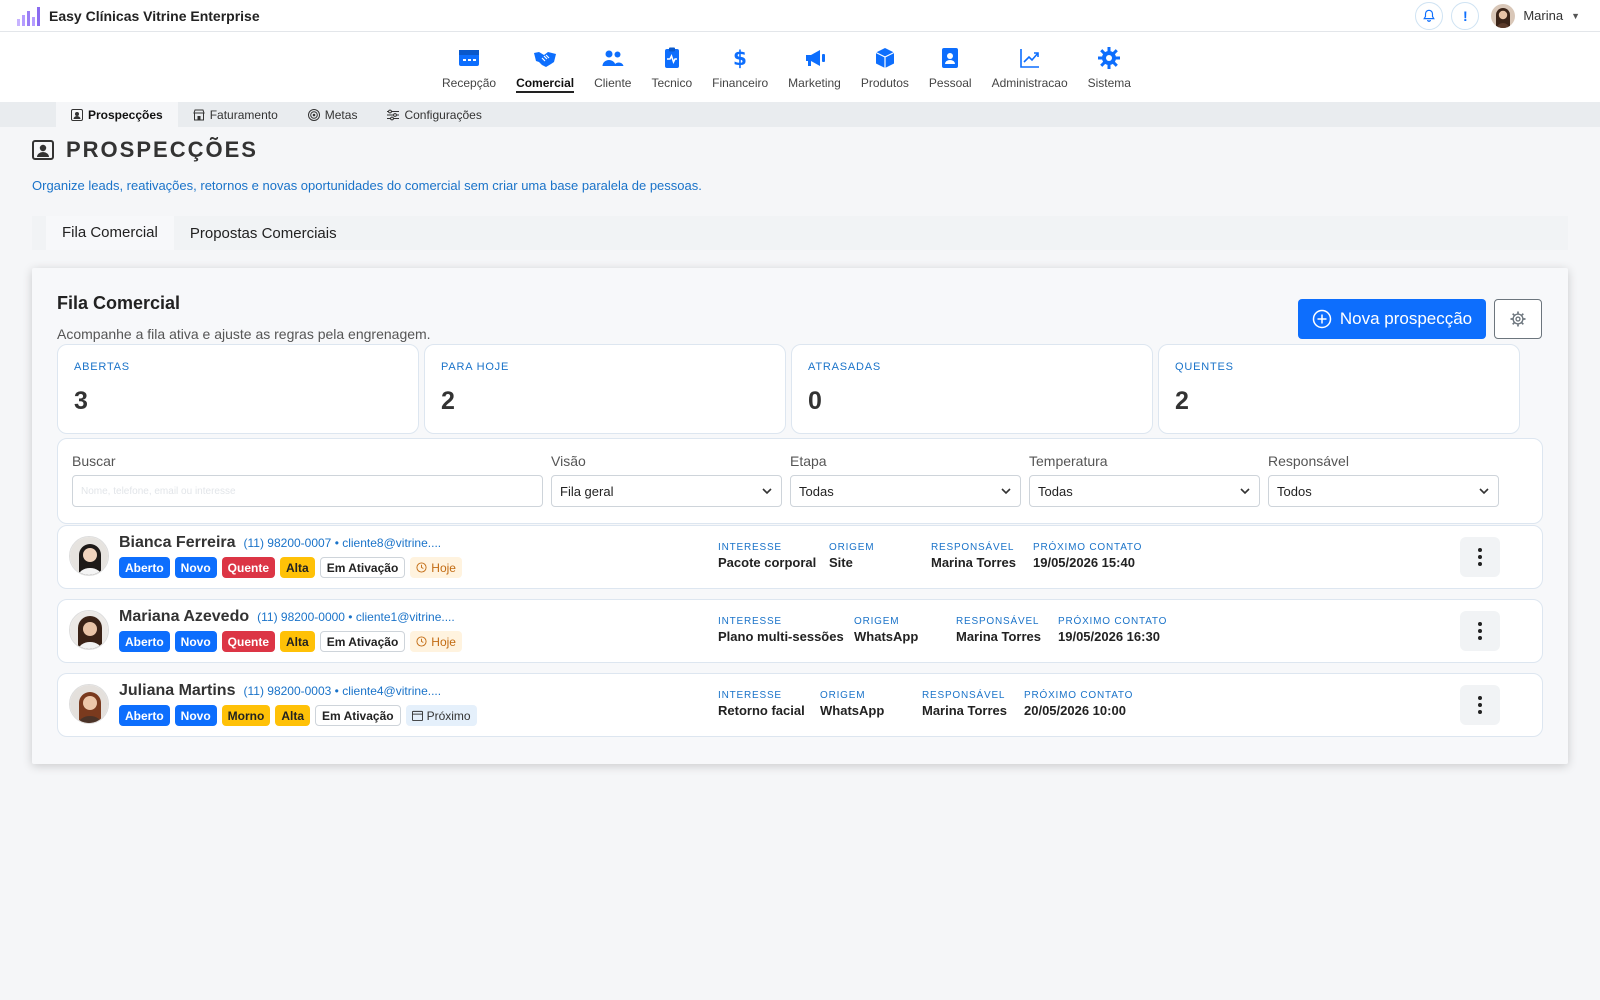 This screenshot has height=1000, width=1600. I want to click on nav-produtos: Produtos, so click(885, 67).